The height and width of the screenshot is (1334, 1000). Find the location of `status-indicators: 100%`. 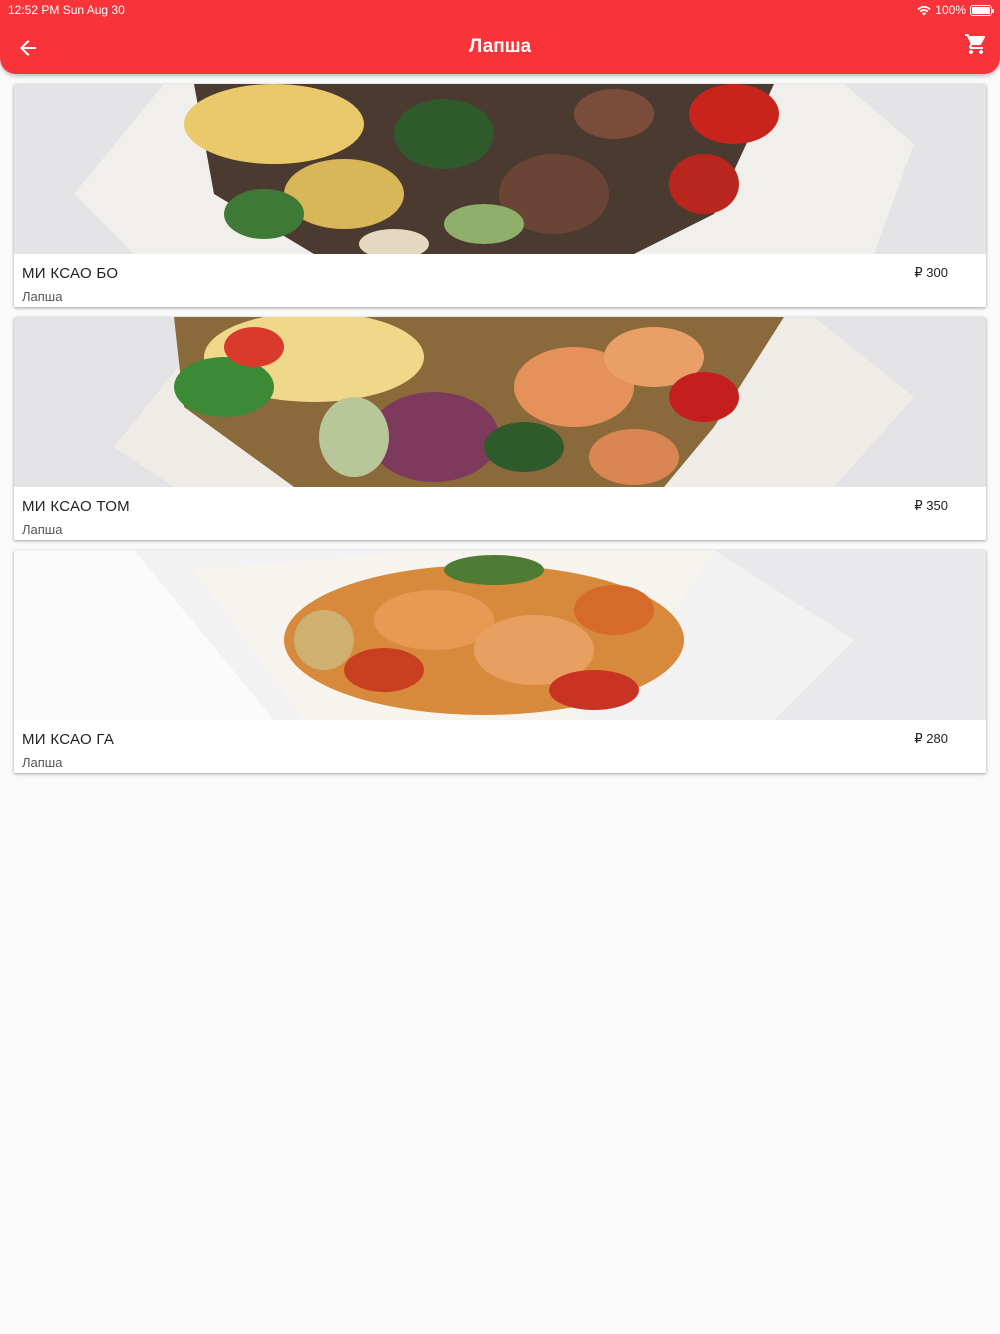

status-indicators: 100% is located at coordinates (955, 10).